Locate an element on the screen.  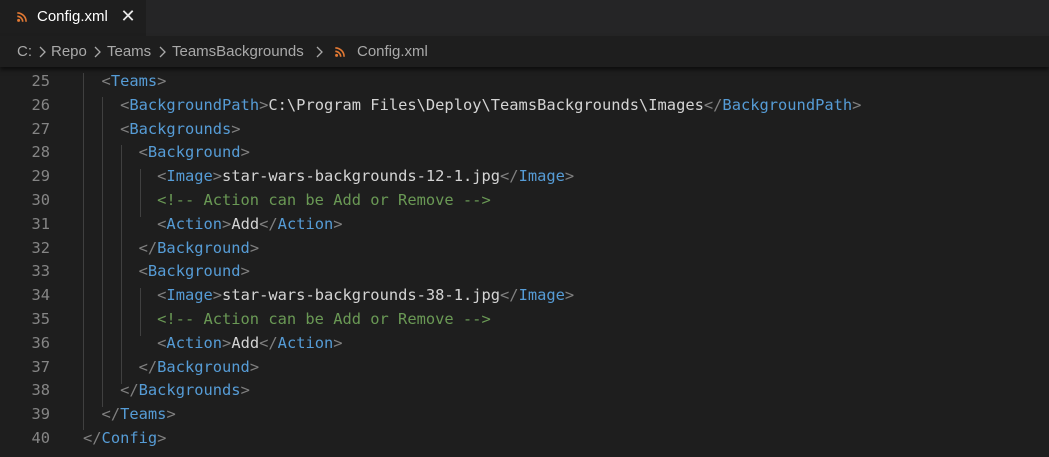
line-code: </Backgrounds> is located at coordinates (166, 391).